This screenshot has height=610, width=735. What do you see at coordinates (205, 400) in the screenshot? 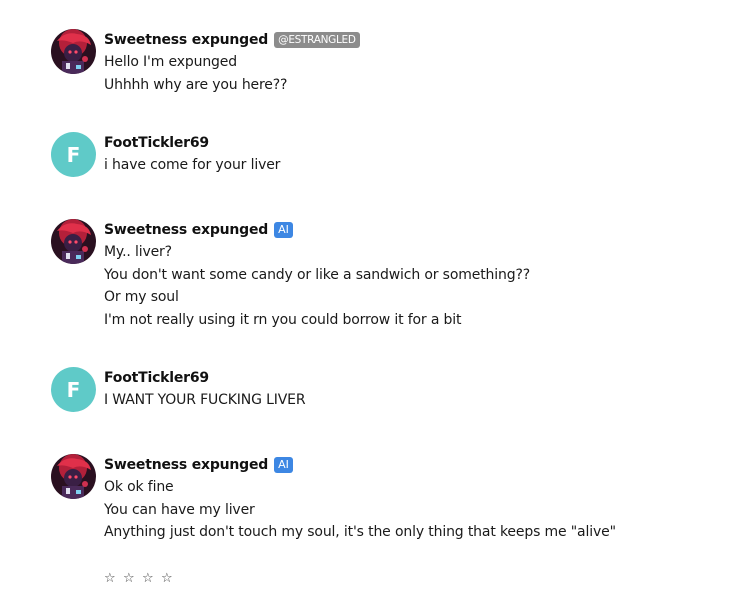
I see `message-text: I WANT YOUR FUCKING LIVER` at bounding box center [205, 400].